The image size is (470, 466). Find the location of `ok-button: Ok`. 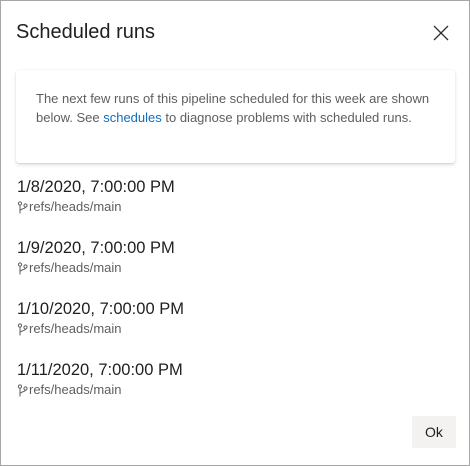

ok-button: Ok is located at coordinates (434, 432).